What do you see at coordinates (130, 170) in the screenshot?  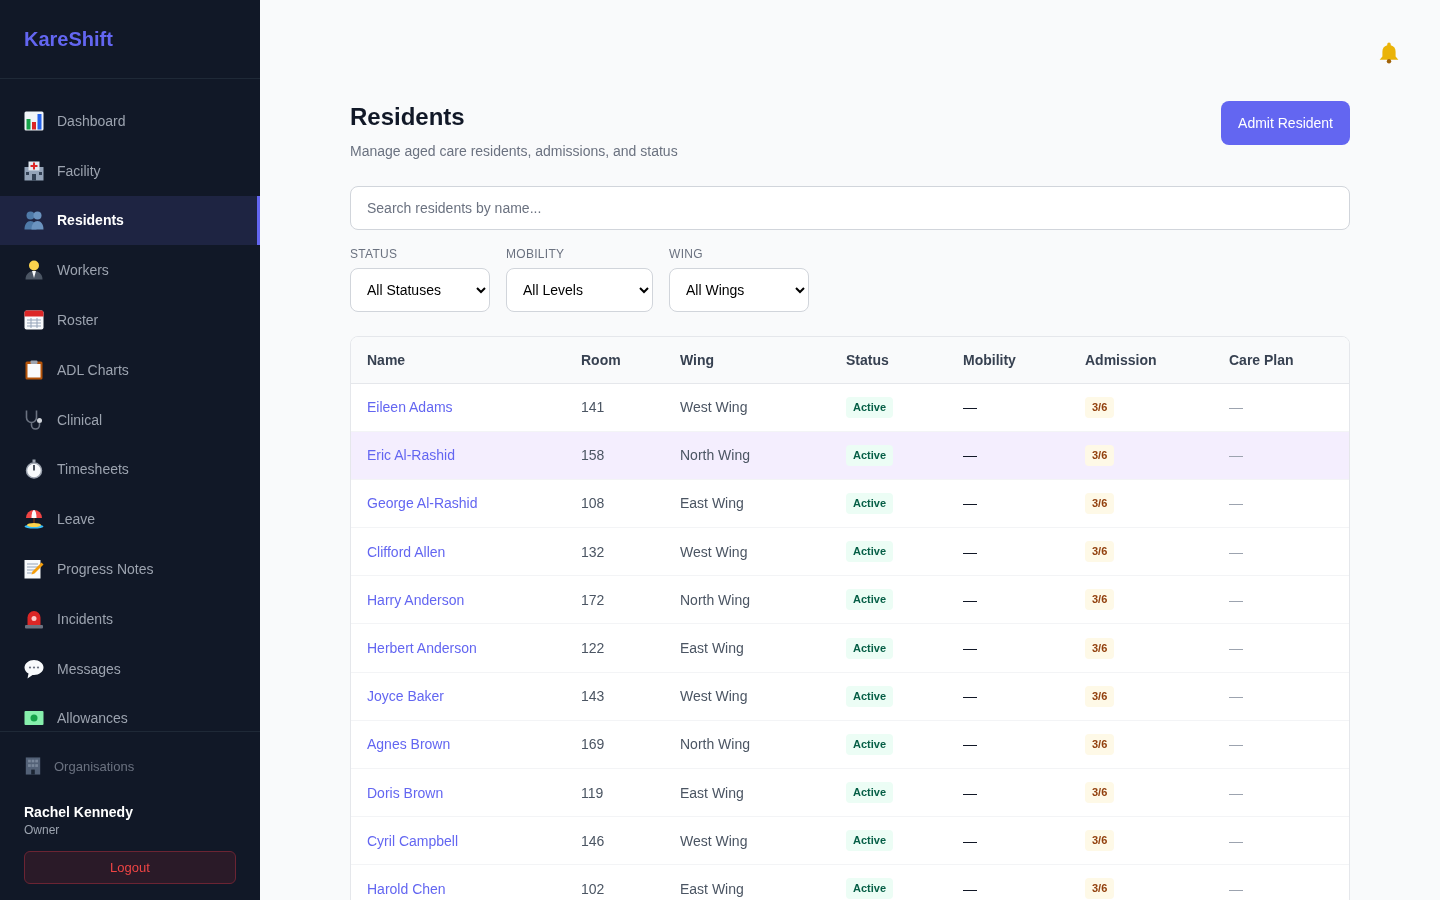 I see `sidebar-item: Facility` at bounding box center [130, 170].